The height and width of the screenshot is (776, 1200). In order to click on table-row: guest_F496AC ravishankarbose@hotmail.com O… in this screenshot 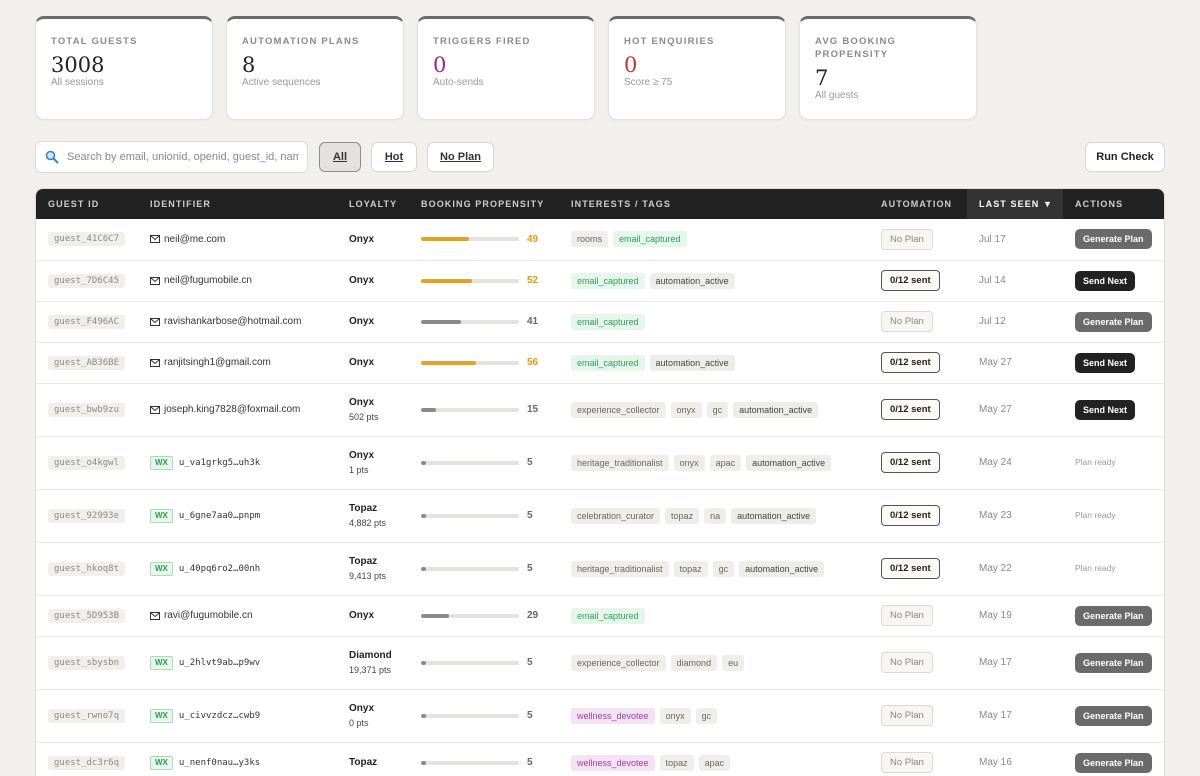, I will do `click(600, 322)`.